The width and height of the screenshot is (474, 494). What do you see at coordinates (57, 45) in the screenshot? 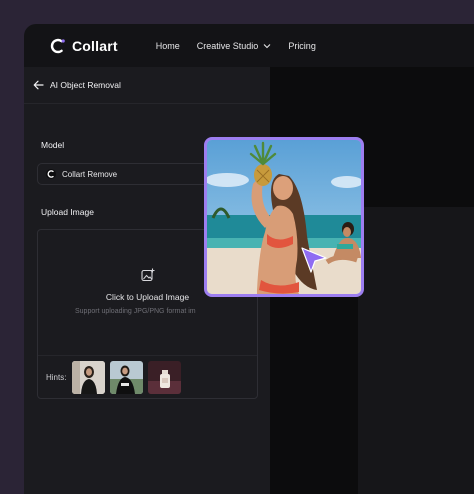
I see `collart-logo-icon` at bounding box center [57, 45].